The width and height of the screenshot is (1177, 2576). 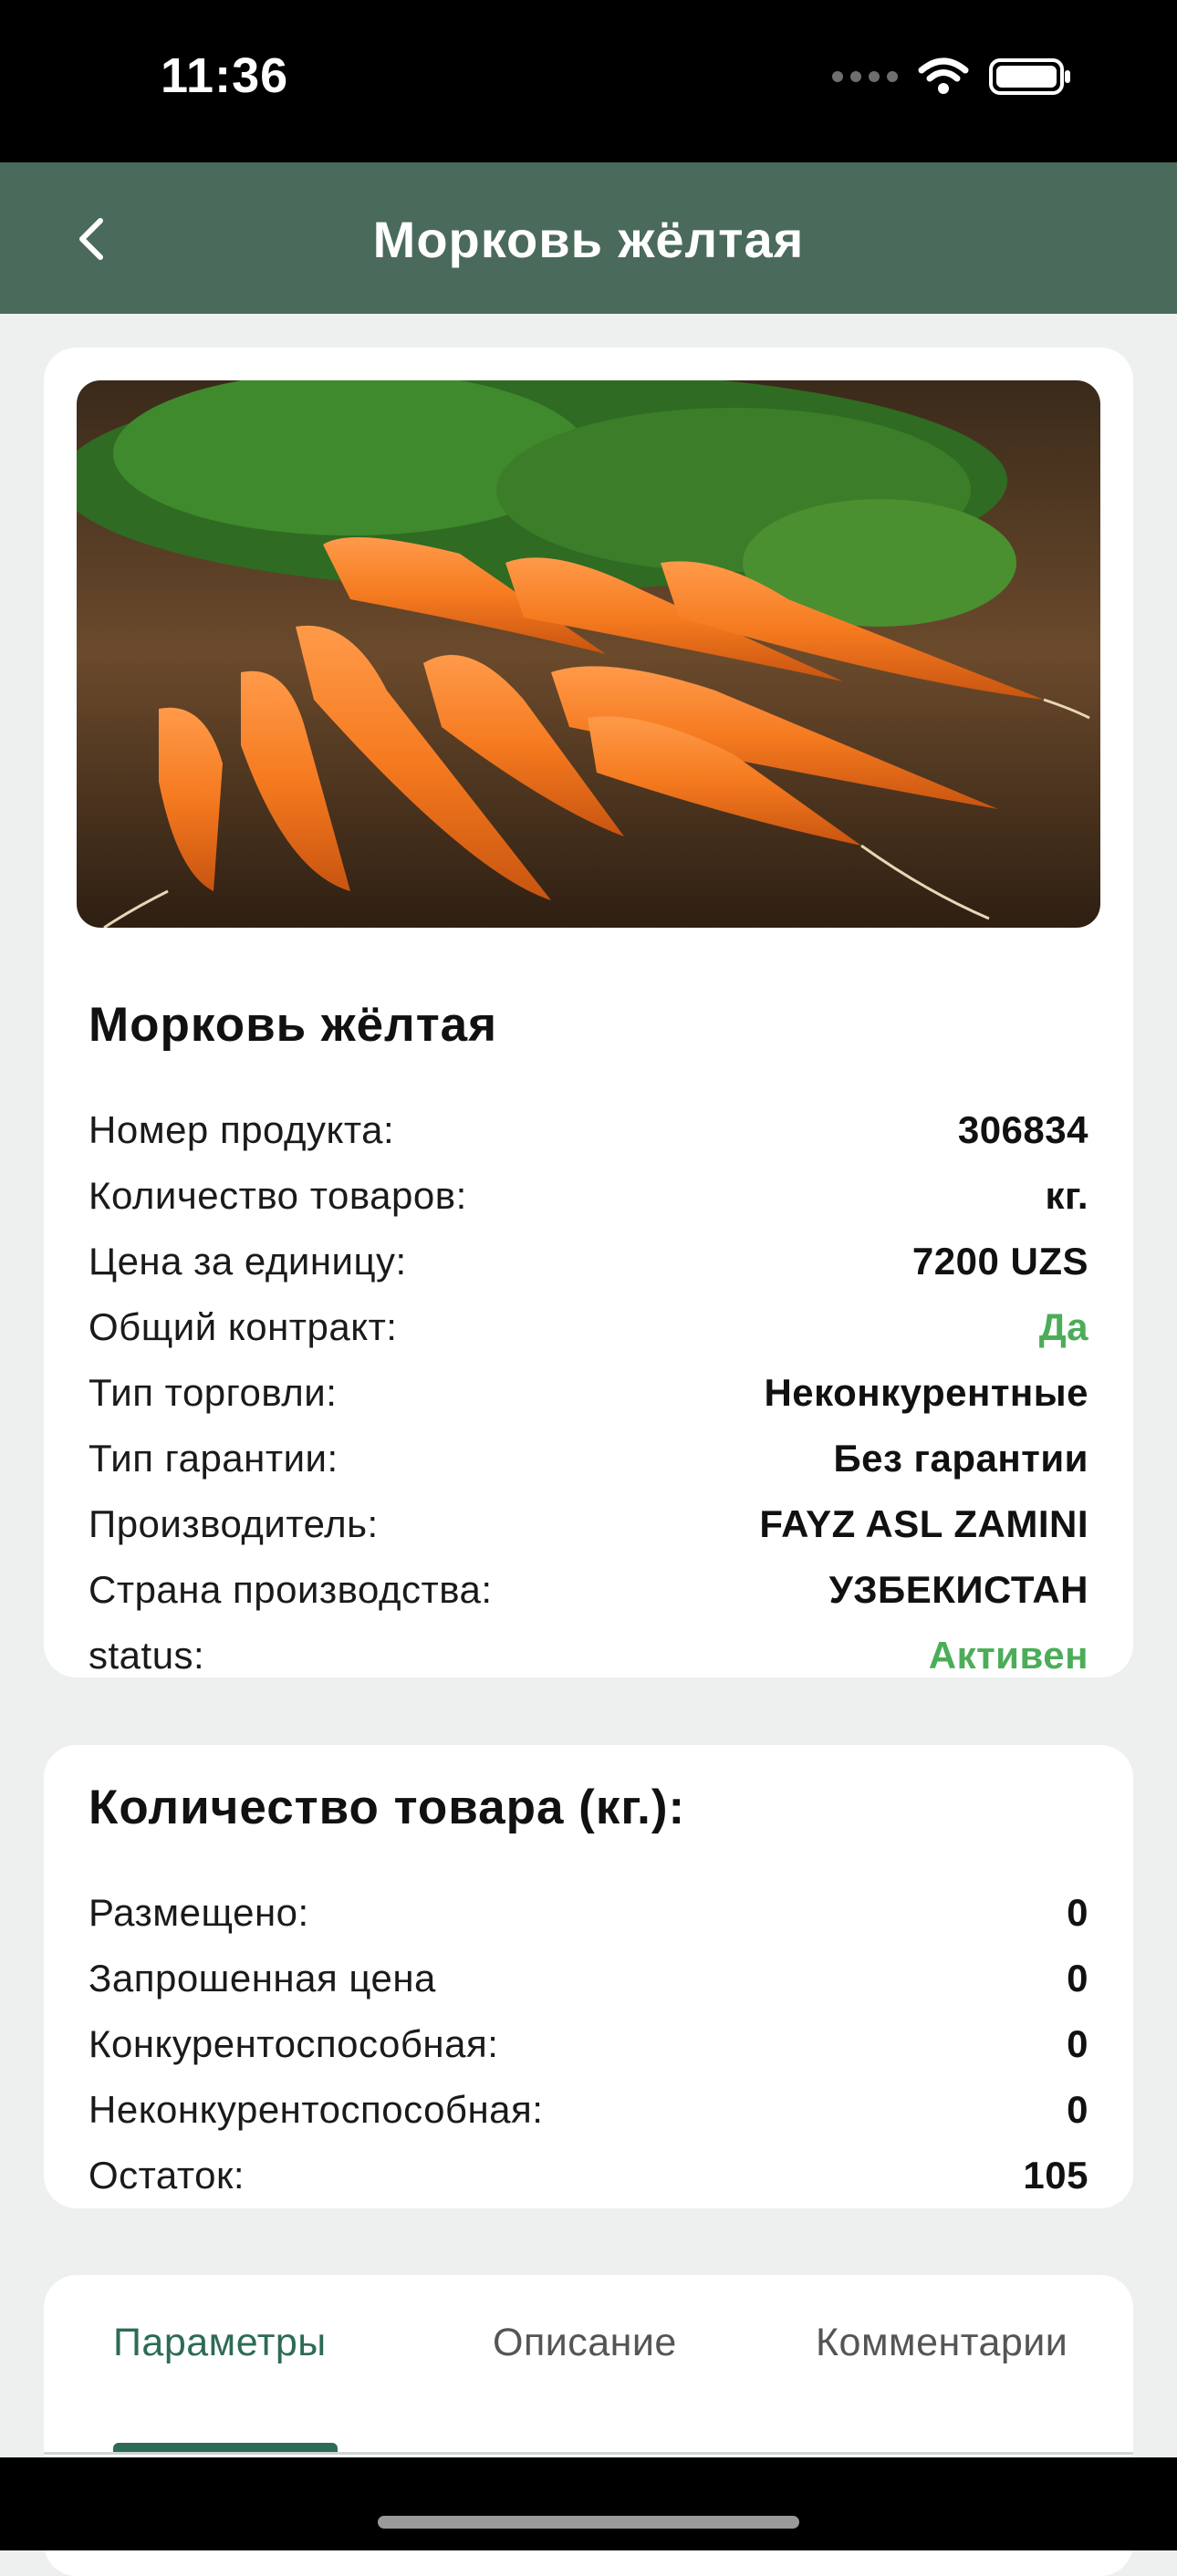 I want to click on detail-label: Тип торговли:, so click(x=214, y=1392).